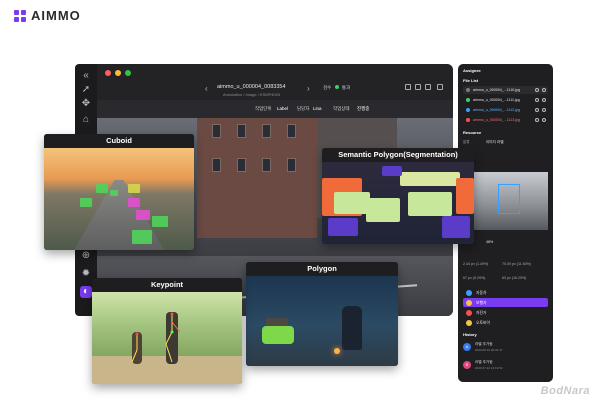 The image size is (600, 400). Describe the element at coordinates (86, 104) in the screenshot. I see `move-icon: ✥` at that location.